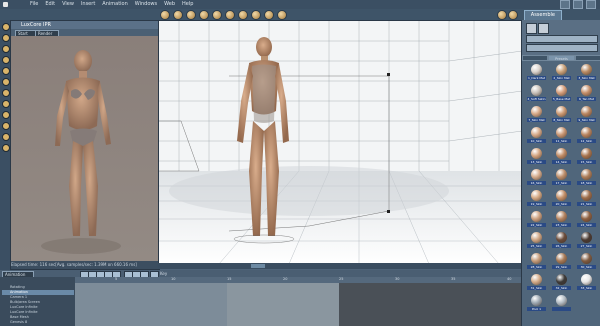 This screenshot has height=326, width=600. I want to click on material-preset-item: 6_Tan Mat, so click(586, 94).